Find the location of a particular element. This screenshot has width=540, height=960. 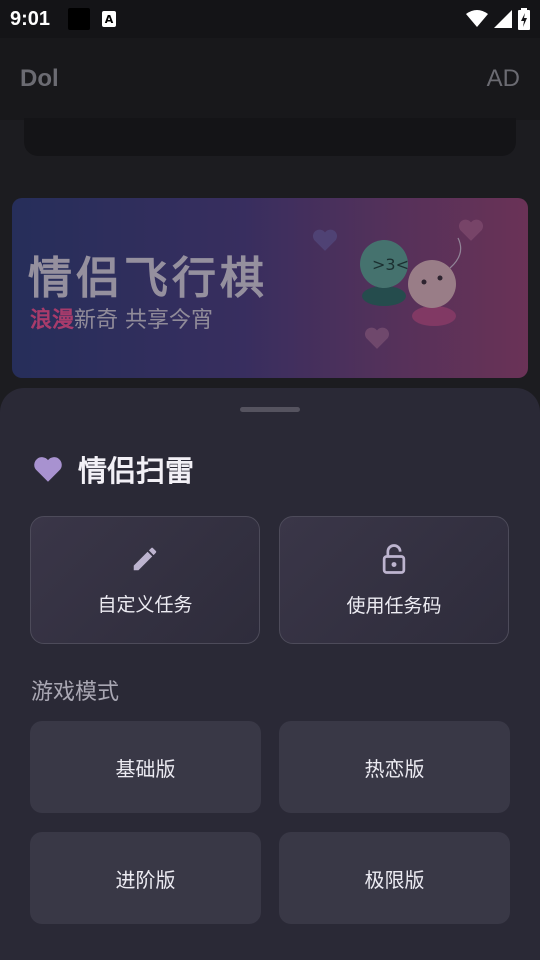

heart-icon is located at coordinates (48, 469).